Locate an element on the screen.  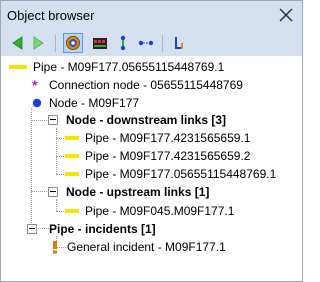
tree-item-downstream-pipe: Pipe - M09F177.05655115448769.1 is located at coordinates (151, 174).